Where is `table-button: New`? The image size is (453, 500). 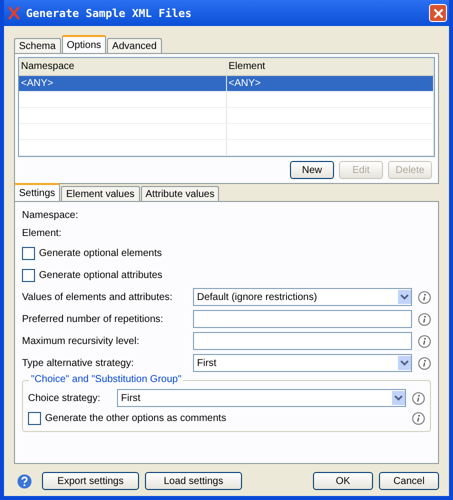
table-button: New is located at coordinates (312, 170).